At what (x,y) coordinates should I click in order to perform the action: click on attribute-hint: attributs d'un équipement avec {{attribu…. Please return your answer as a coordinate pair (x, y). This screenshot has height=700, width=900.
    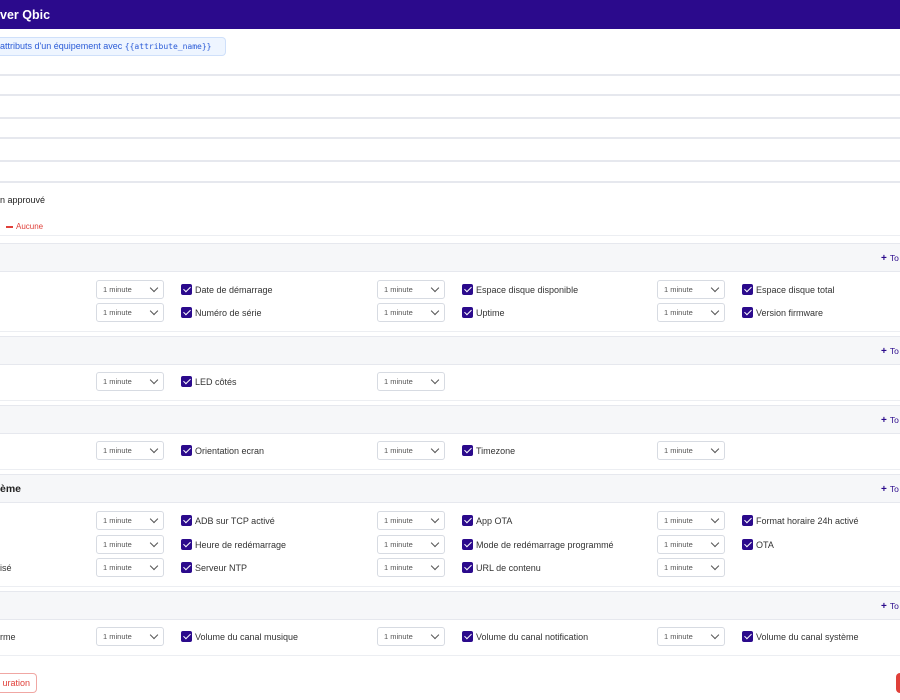
    Looking at the image, I should click on (113, 46).